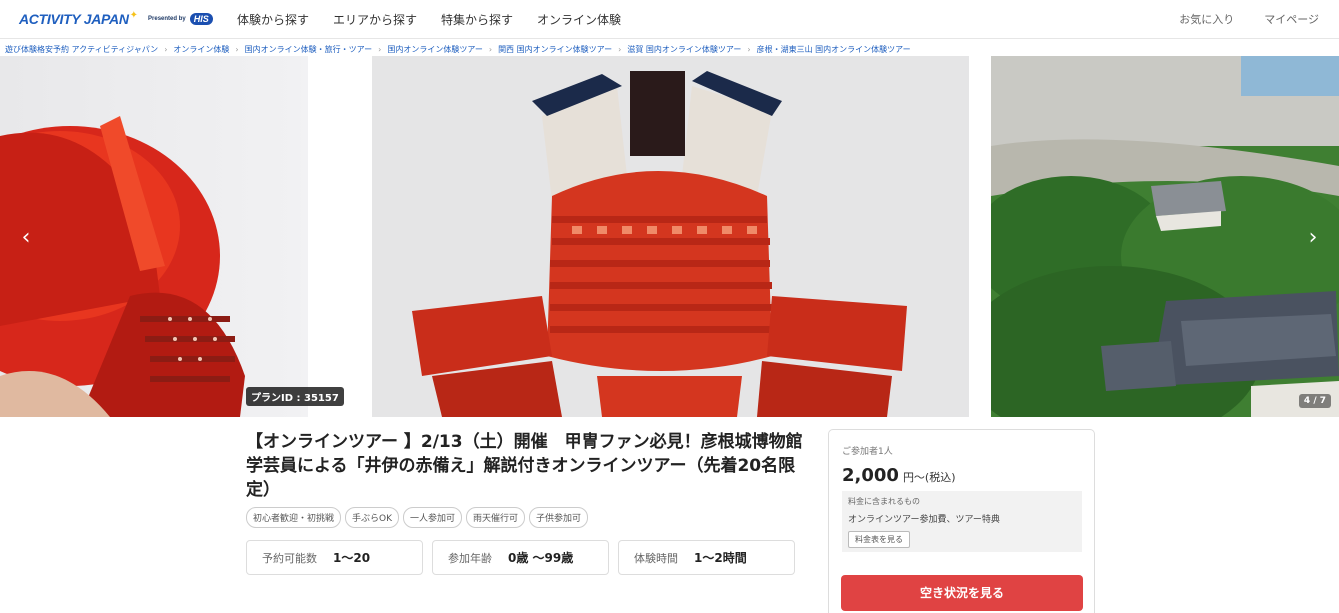  I want to click on price-suffix: 円〜(税込), so click(929, 477).